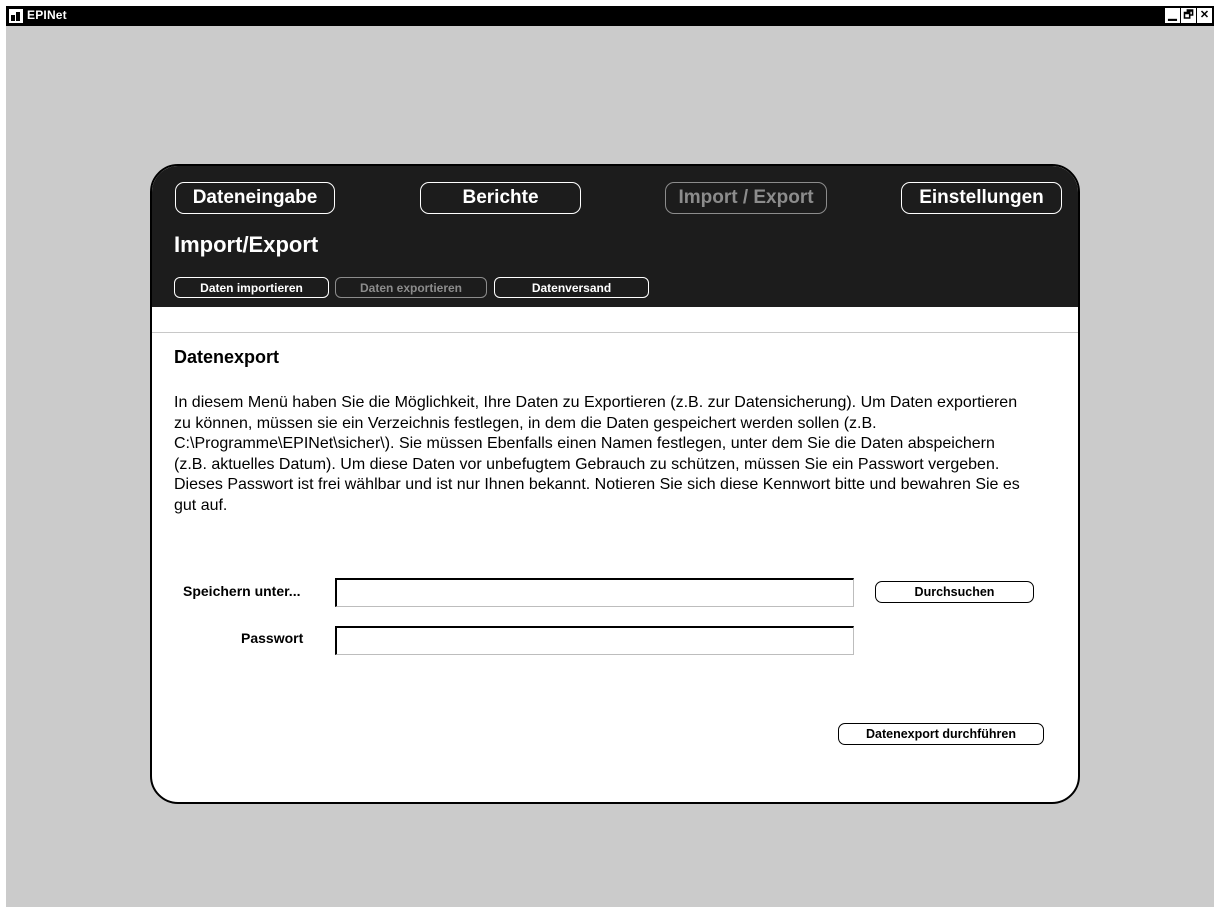 The image size is (1214, 907). What do you see at coordinates (272, 638) in the screenshot?
I see `password-label: Passwort` at bounding box center [272, 638].